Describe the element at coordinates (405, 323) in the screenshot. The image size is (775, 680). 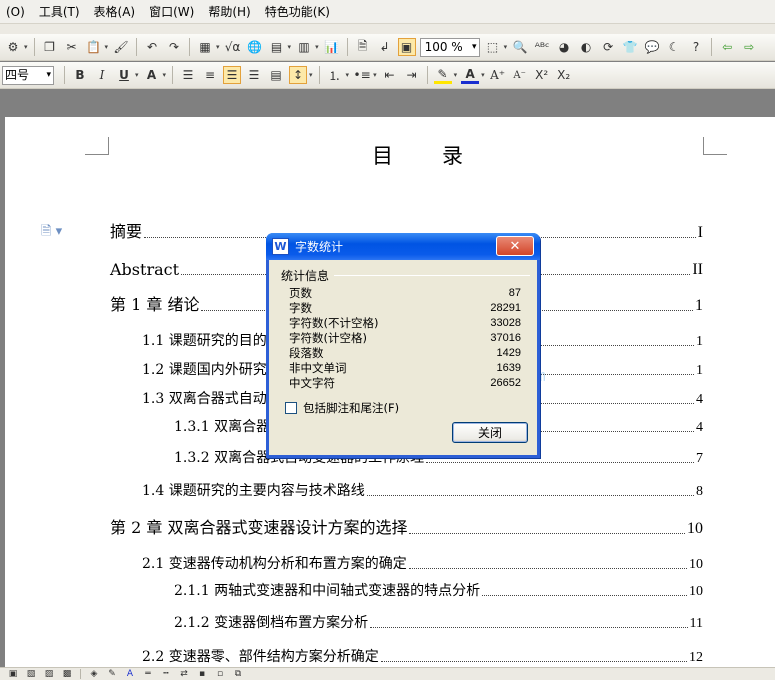
I see `stat-row: 字符数(不计空格) 33028` at that location.